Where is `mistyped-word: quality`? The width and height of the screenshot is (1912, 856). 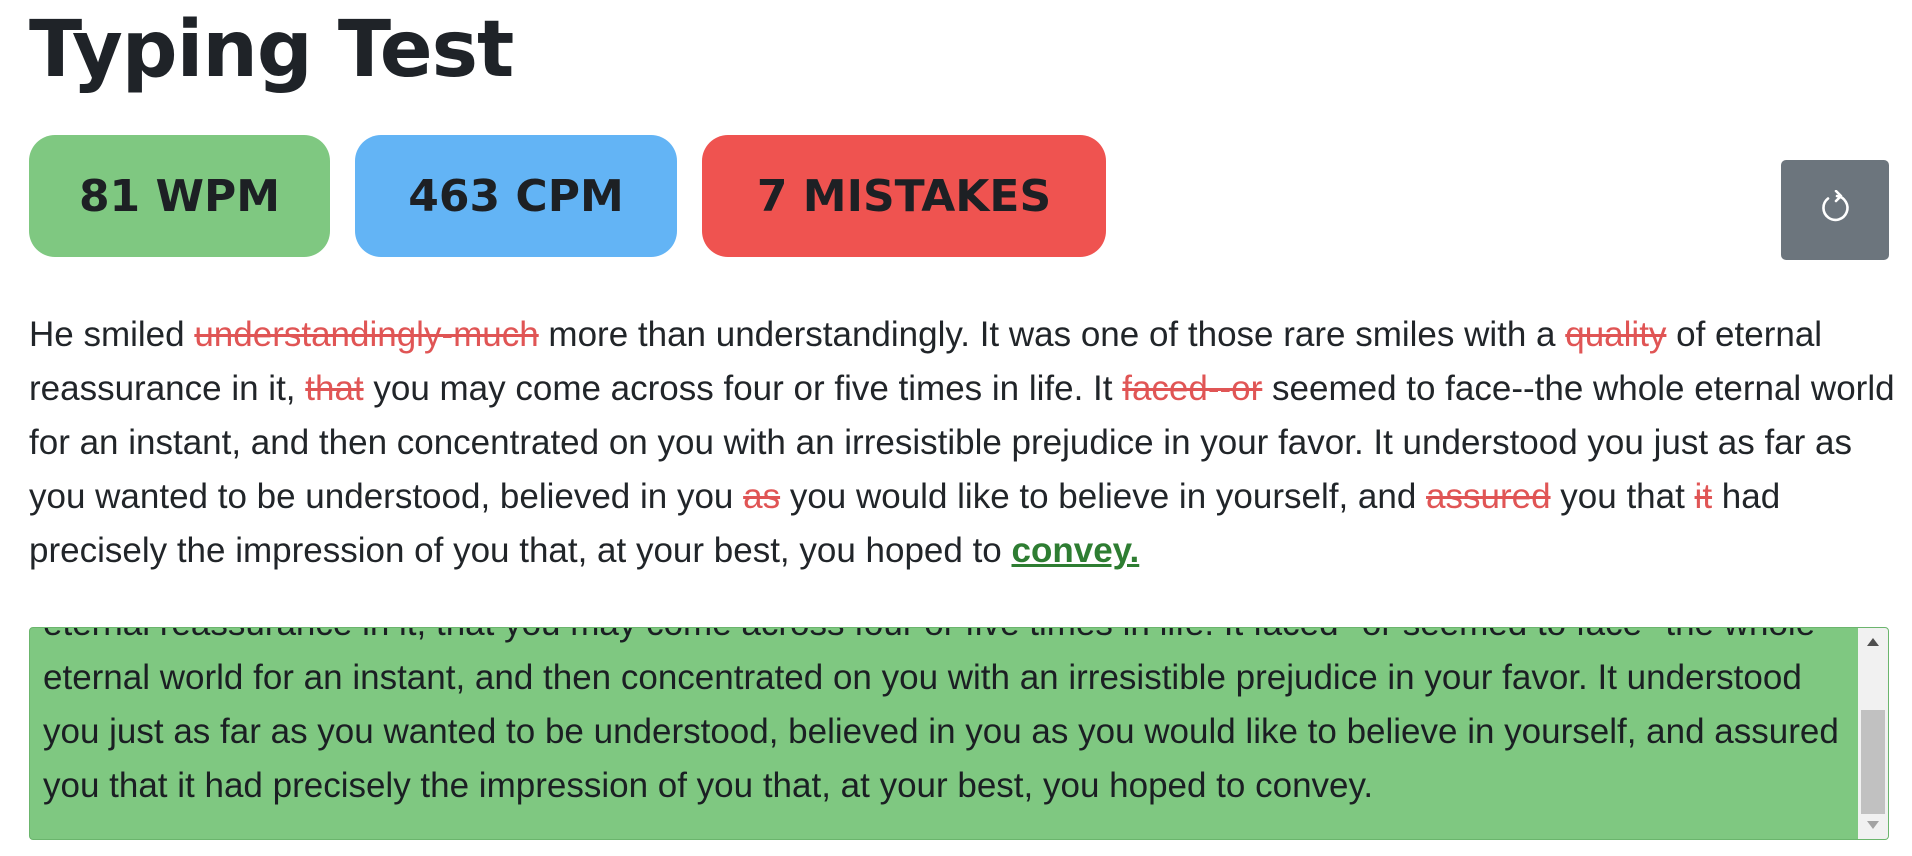
mistyped-word: quality is located at coordinates (1616, 334).